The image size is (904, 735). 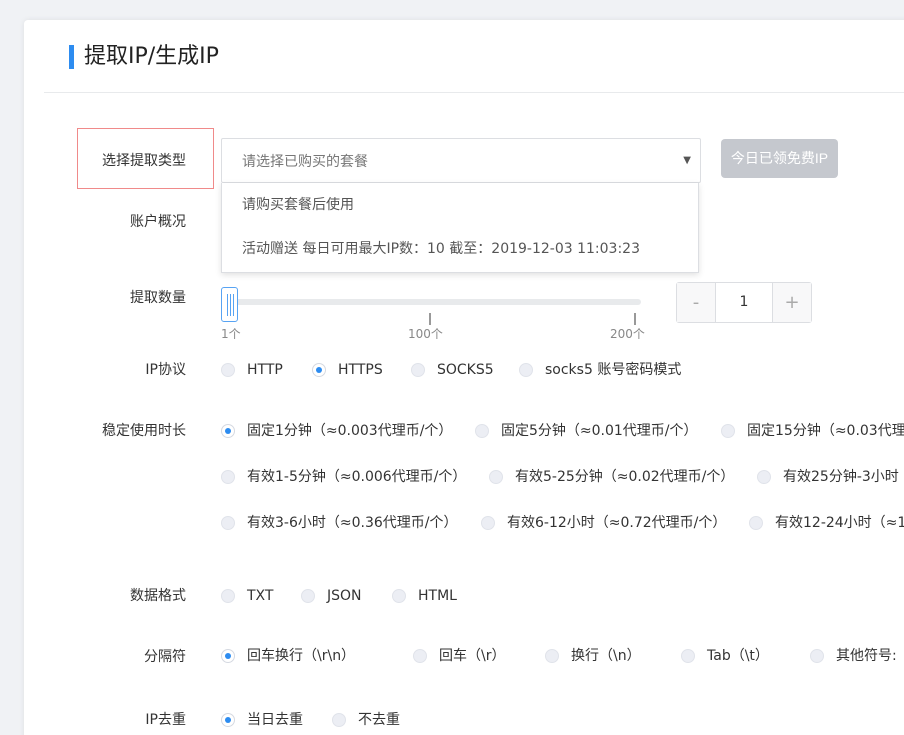 I want to click on radio-label: 当日去重, so click(x=275, y=720).